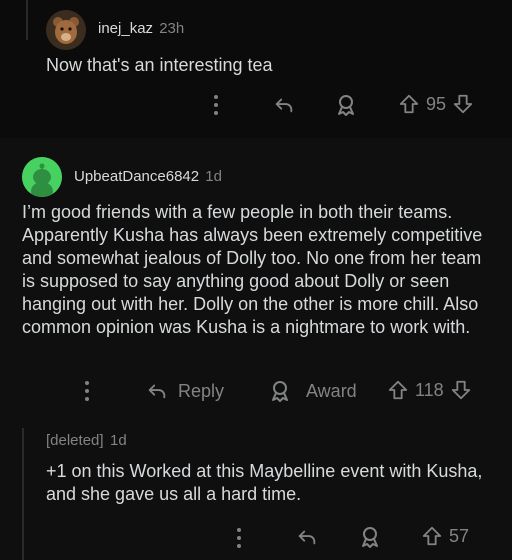 This screenshot has width=512, height=560. I want to click on username: inej_kaz, so click(125, 28).